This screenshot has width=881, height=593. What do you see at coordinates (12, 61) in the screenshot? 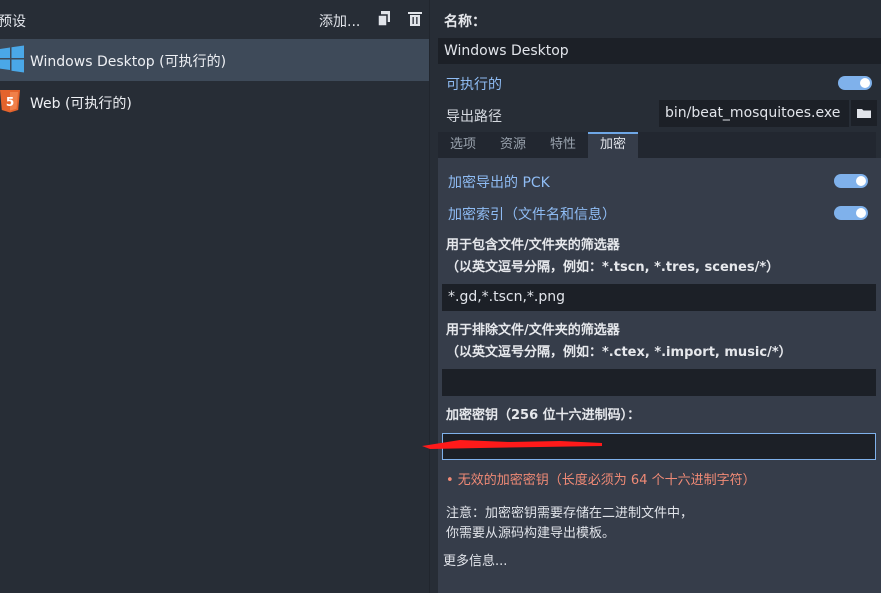
I see `windows-icon` at bounding box center [12, 61].